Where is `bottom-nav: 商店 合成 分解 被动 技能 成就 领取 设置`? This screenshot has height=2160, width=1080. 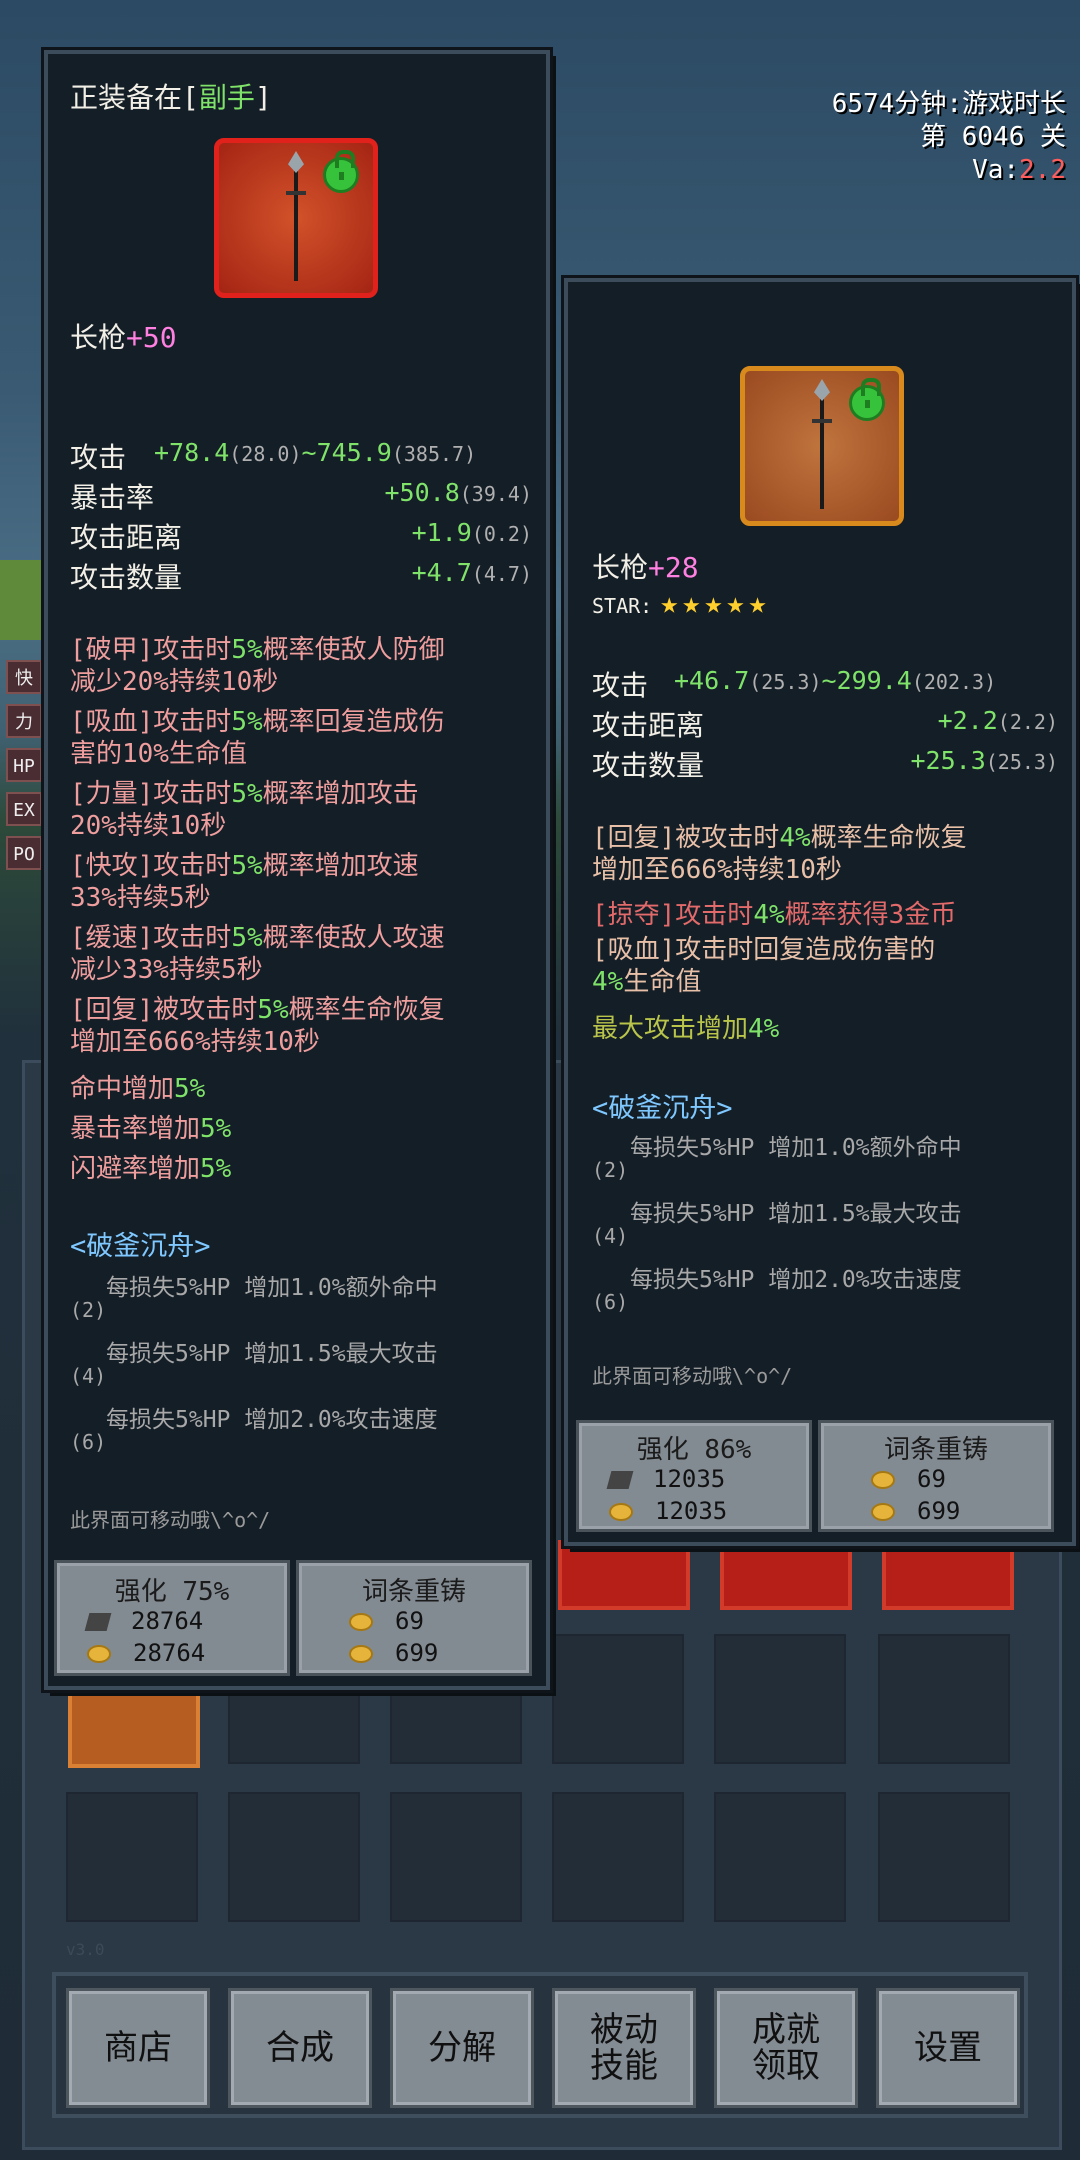
bottom-nav: 商店 合成 分解 被动 技能 成就 领取 设置 is located at coordinates (540, 2045).